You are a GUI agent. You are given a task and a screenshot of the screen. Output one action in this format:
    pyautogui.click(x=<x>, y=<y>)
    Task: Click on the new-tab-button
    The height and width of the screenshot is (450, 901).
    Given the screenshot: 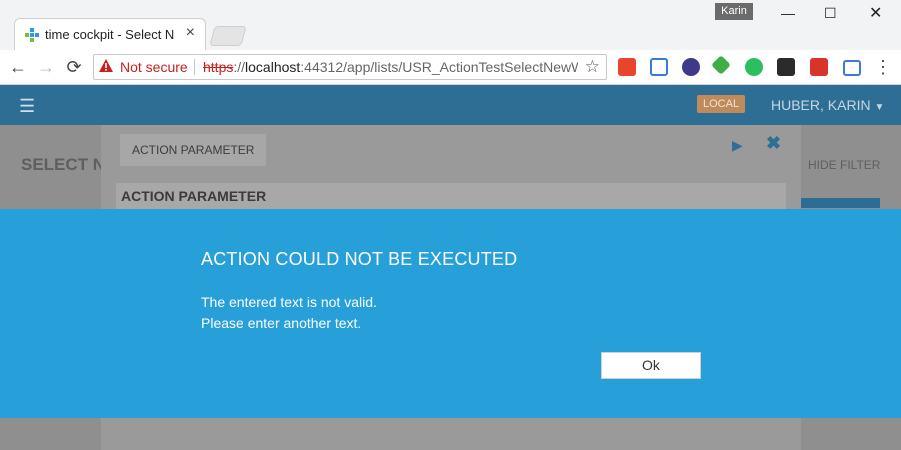 What is the action you would take?
    pyautogui.click(x=228, y=36)
    